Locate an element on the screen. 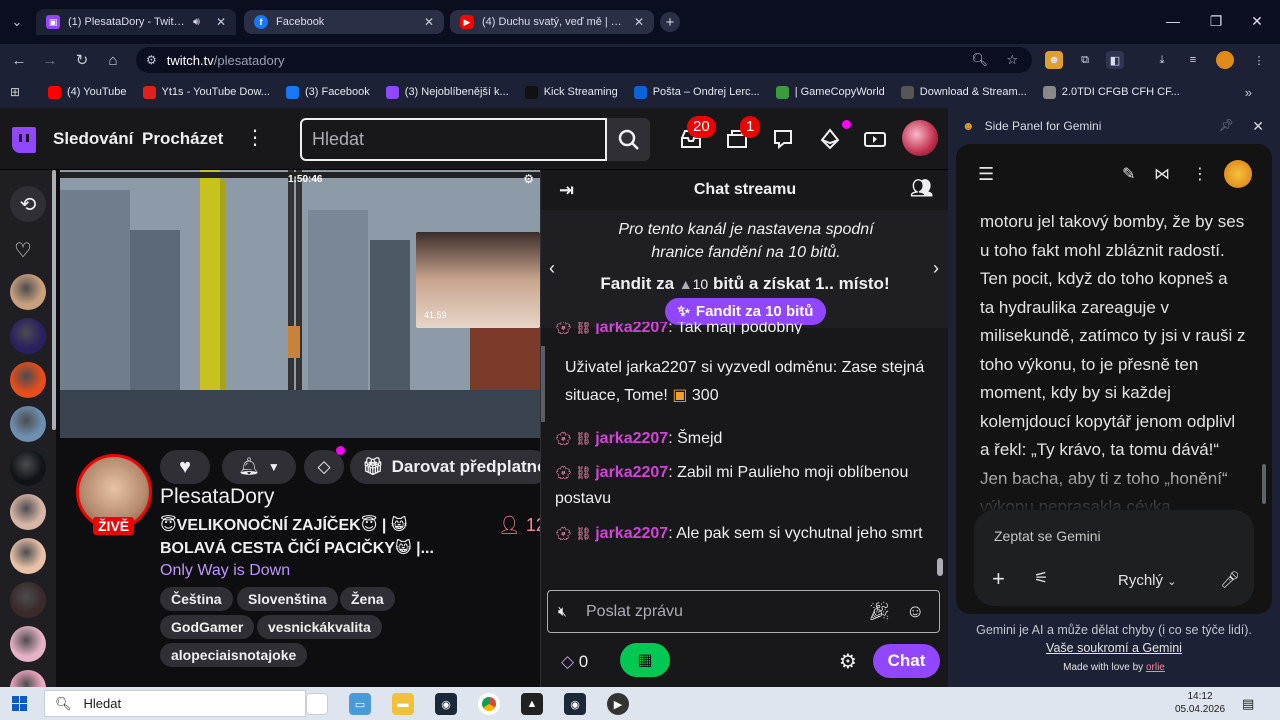 This screenshot has height=720, width=1280. restore-icon: ❐ is located at coordinates (1216, 21).